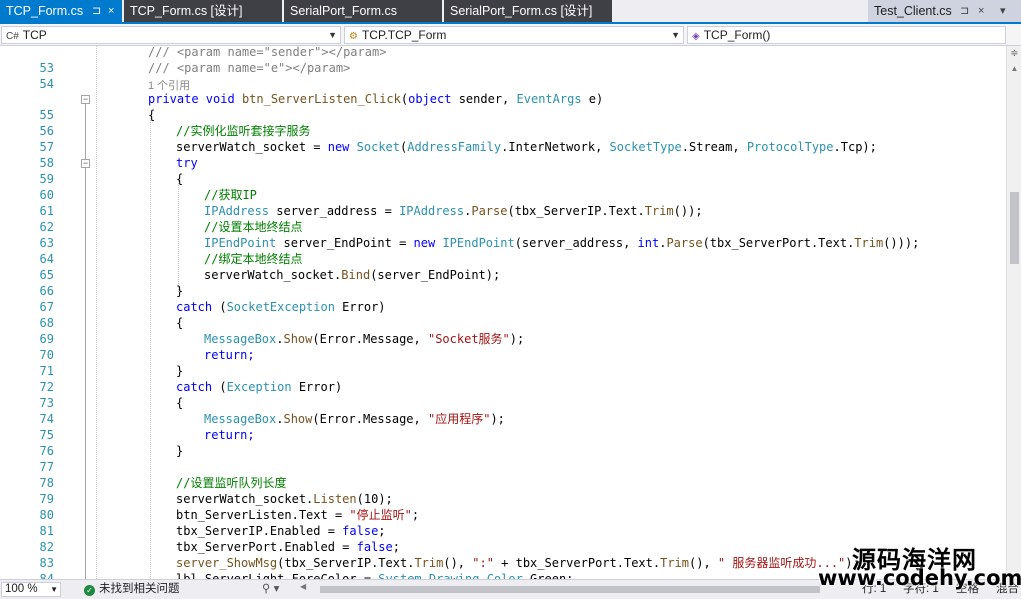  I want to click on scroll-left-icon: ◀, so click(303, 586).